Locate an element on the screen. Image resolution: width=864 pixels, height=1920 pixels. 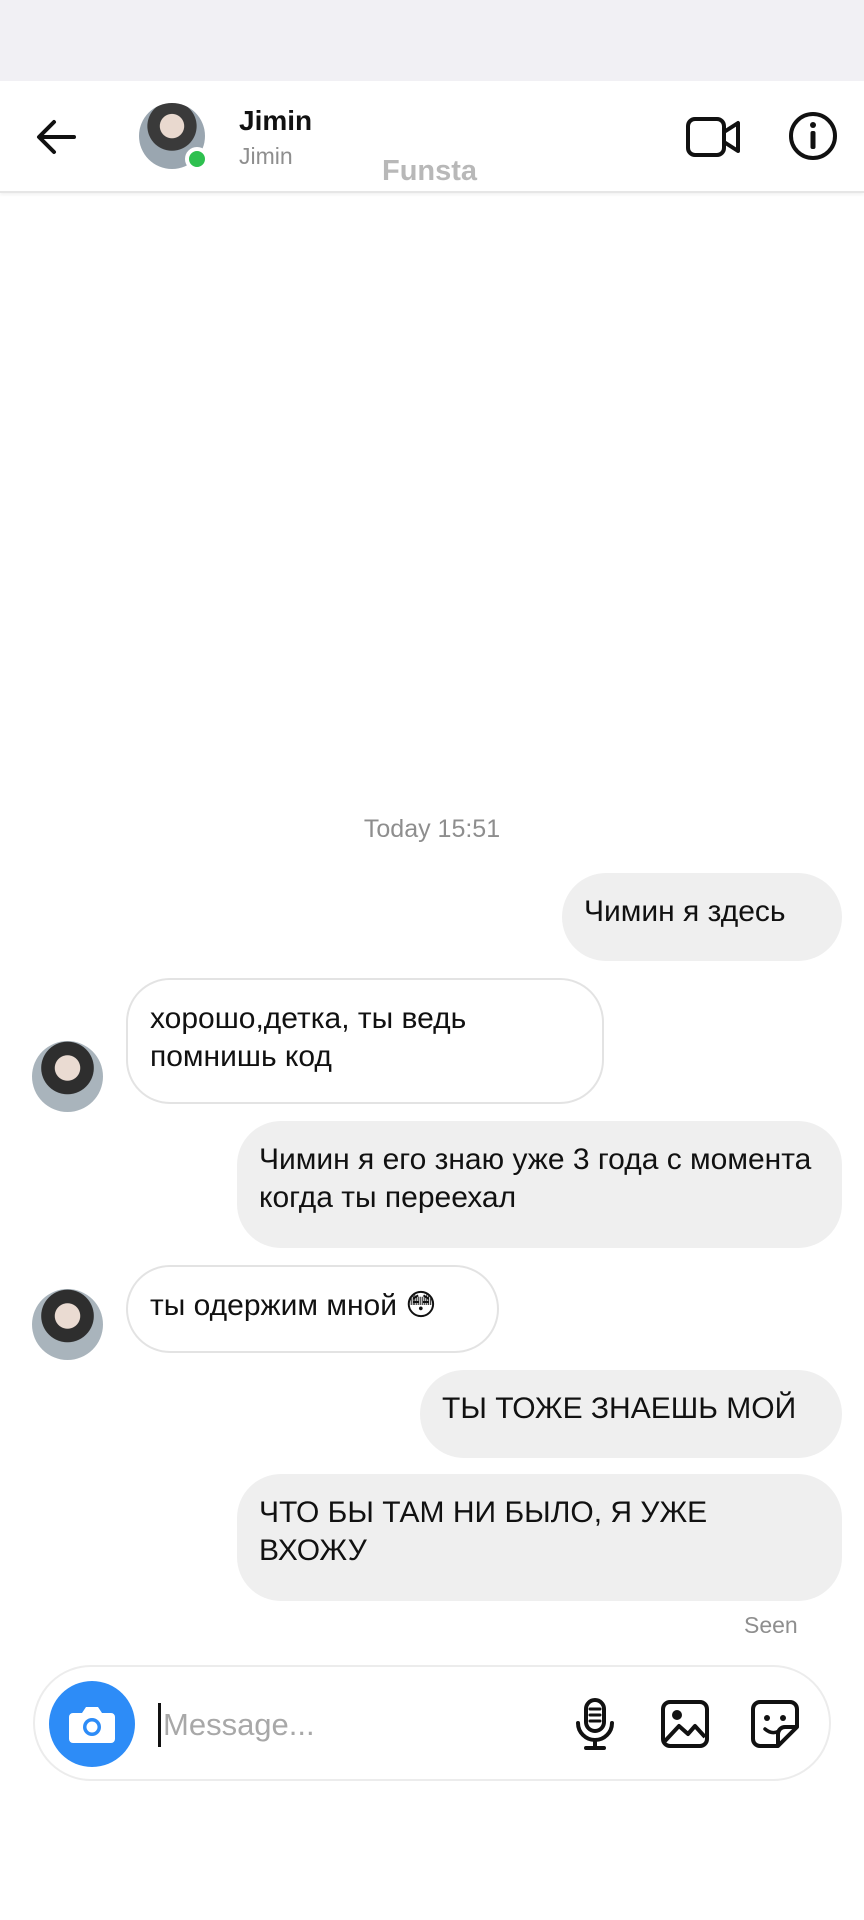
sticker-icon is located at coordinates (775, 1724).